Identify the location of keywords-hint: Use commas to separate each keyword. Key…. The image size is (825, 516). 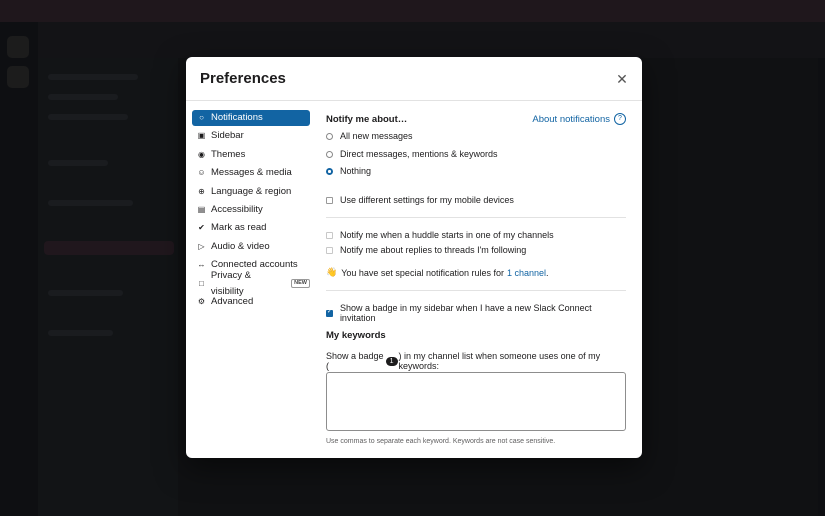
(441, 441).